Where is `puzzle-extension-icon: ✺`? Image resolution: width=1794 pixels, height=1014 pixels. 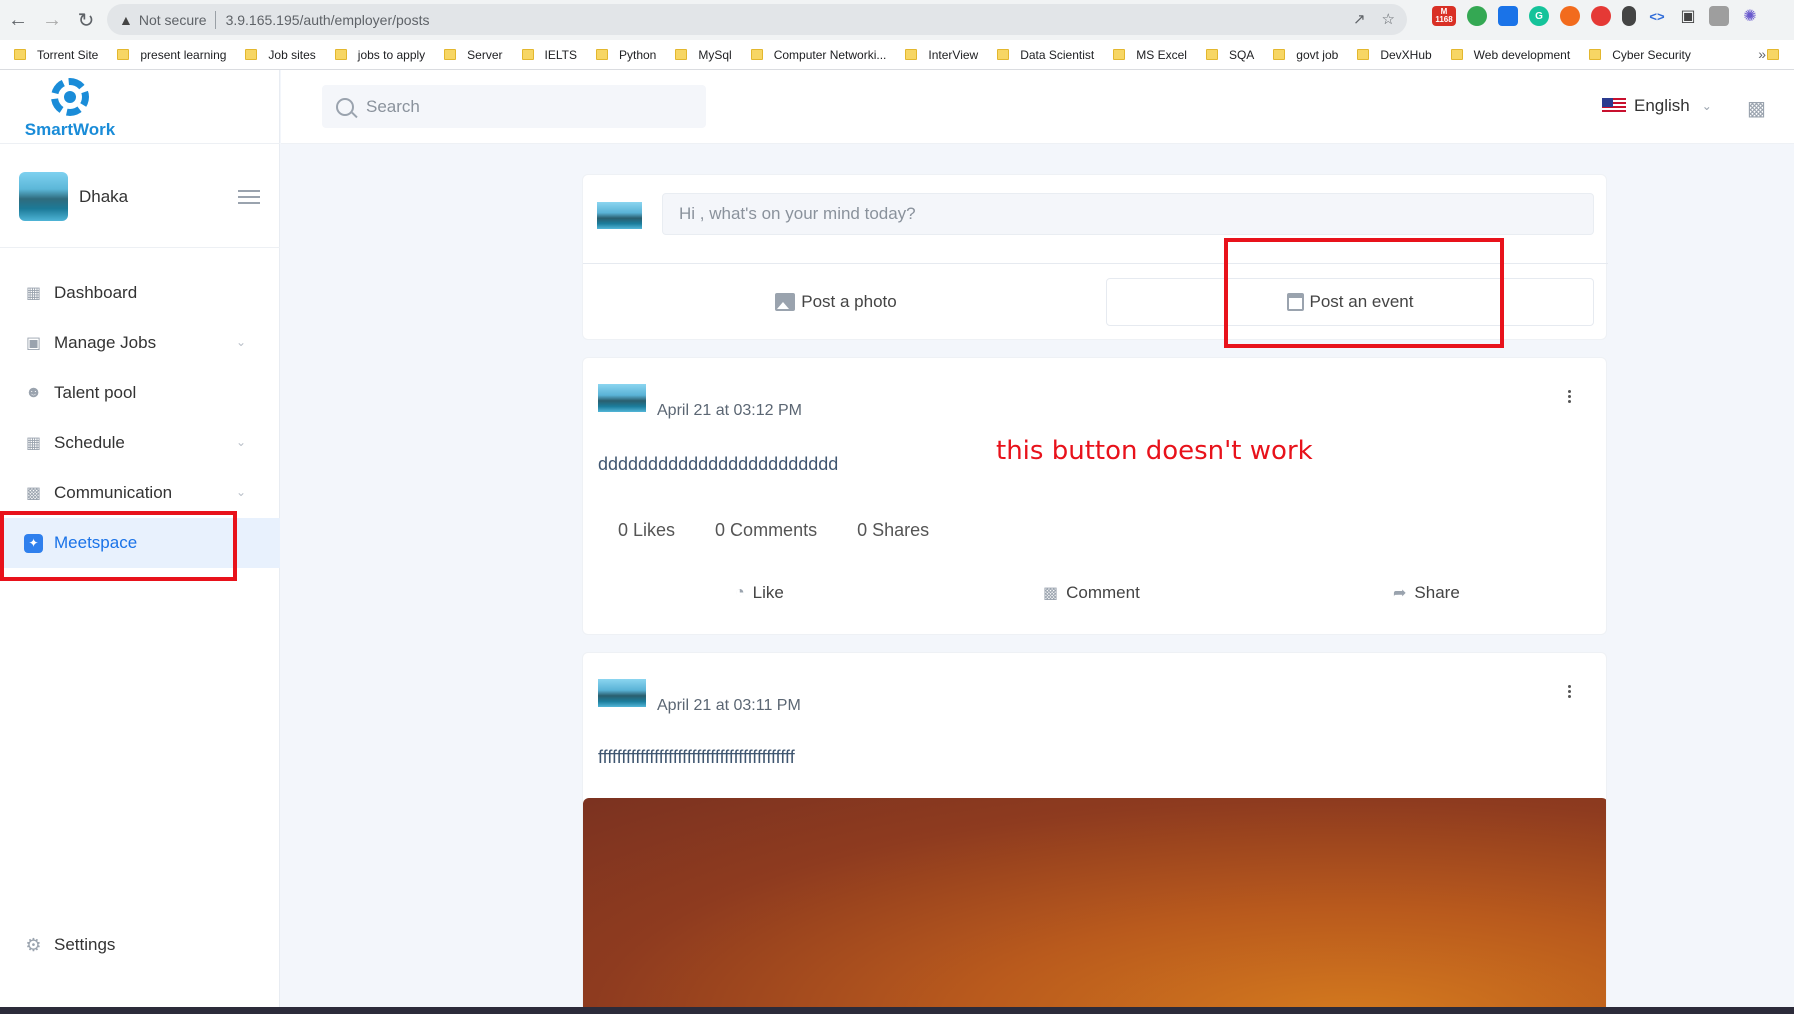 puzzle-extension-icon: ✺ is located at coordinates (1750, 16).